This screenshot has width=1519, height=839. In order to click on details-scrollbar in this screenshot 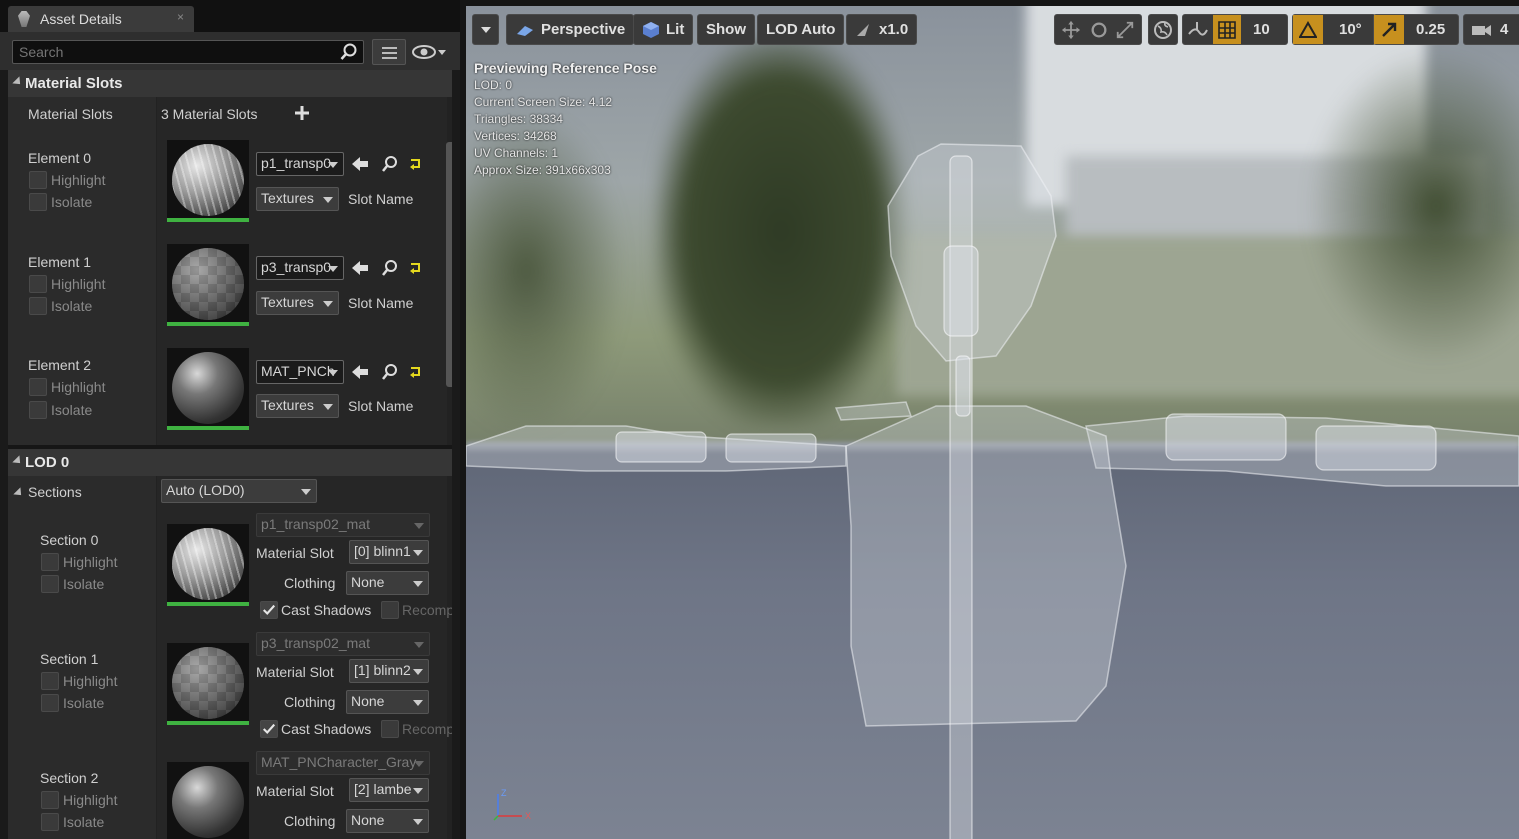, I will do `click(449, 264)`.